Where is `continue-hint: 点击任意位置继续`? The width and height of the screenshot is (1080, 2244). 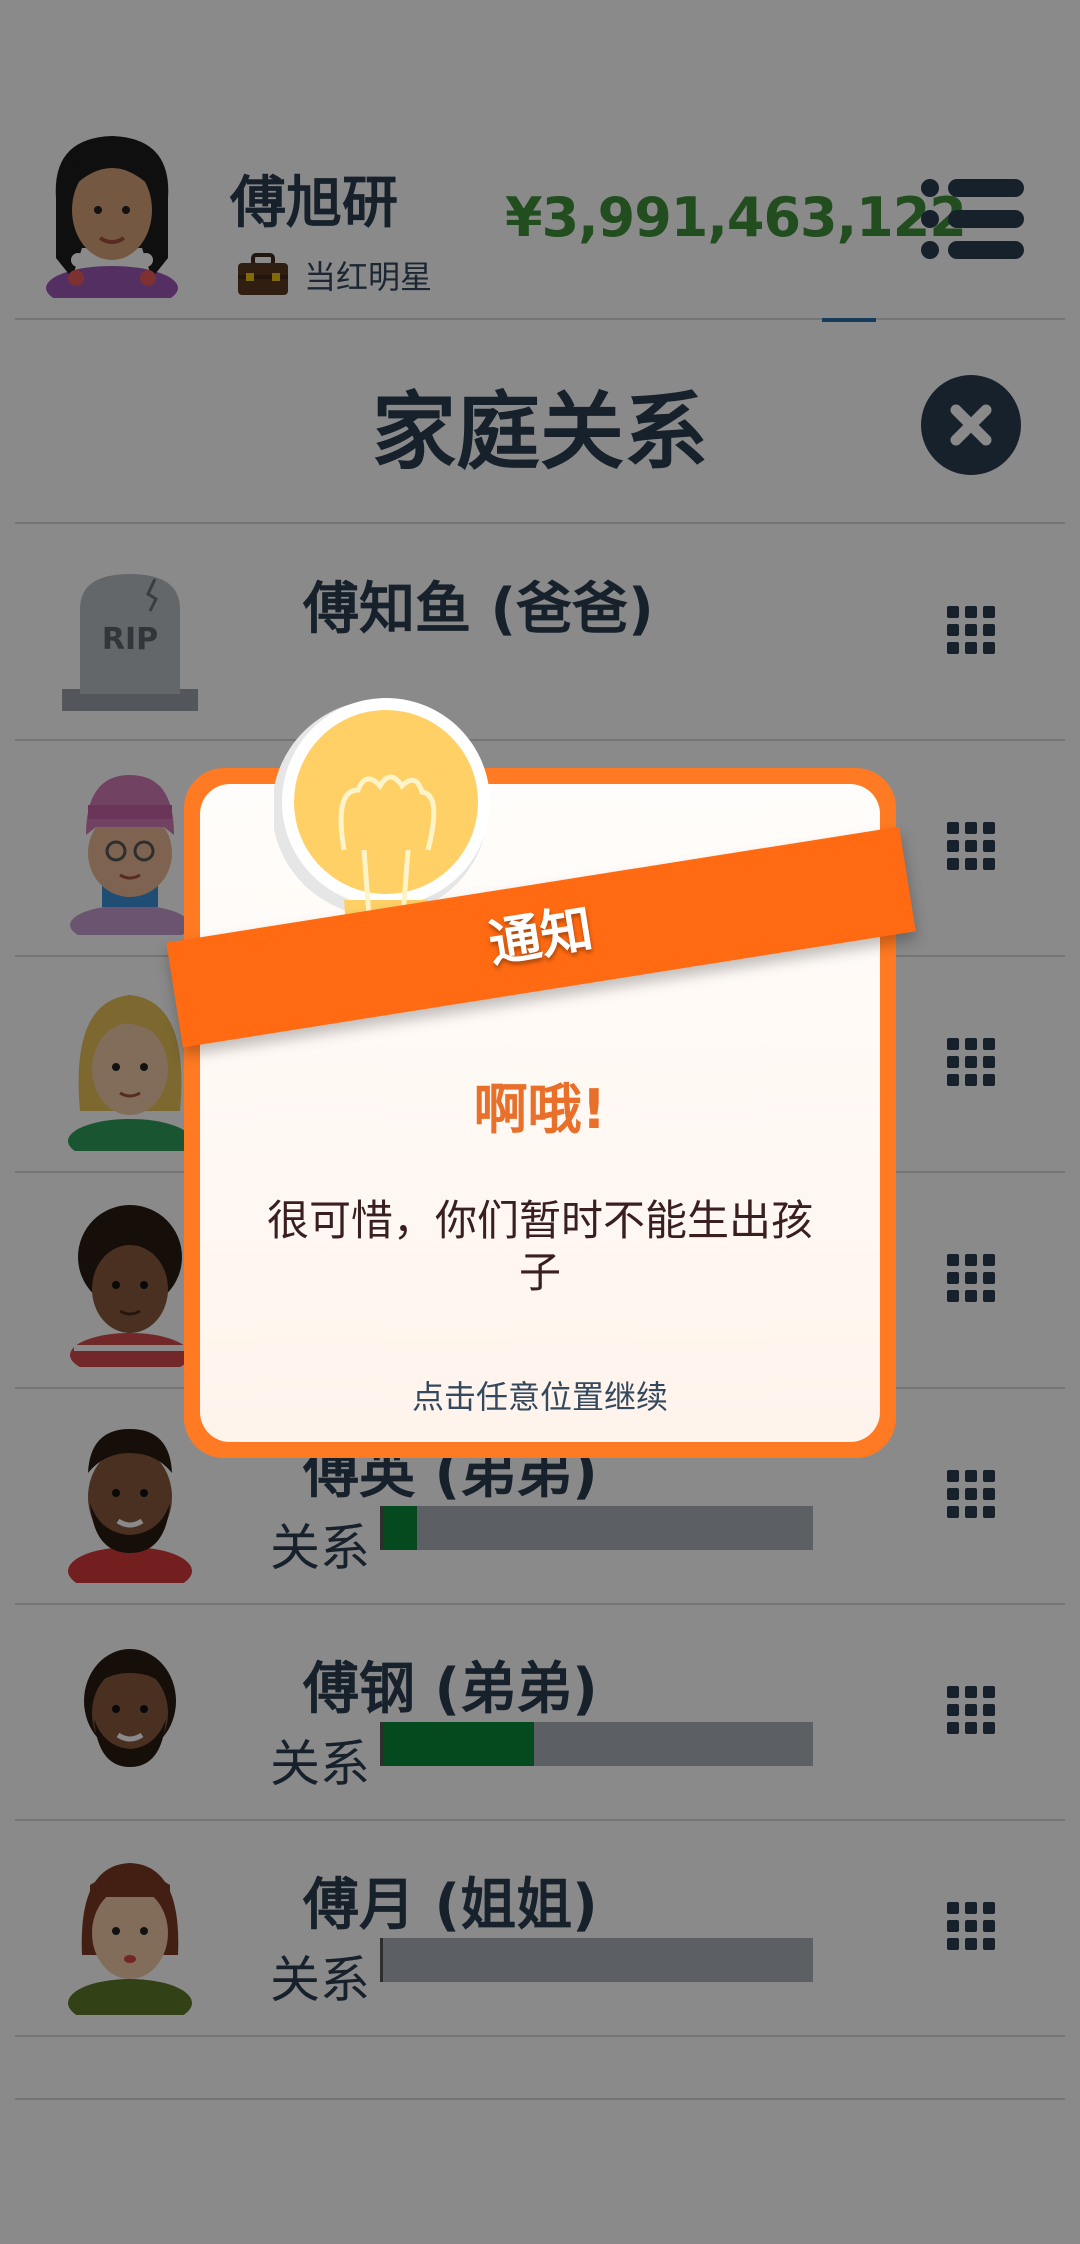
continue-hint: 点击任意位置继续 is located at coordinates (540, 1395).